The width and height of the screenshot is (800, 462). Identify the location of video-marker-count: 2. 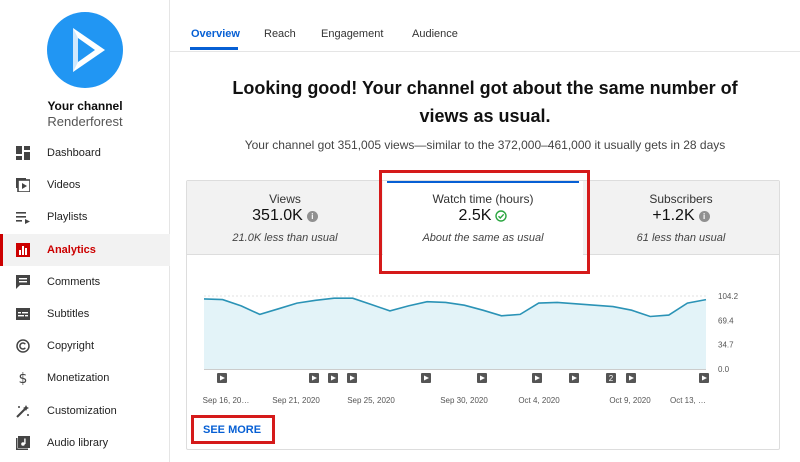
(611, 378).